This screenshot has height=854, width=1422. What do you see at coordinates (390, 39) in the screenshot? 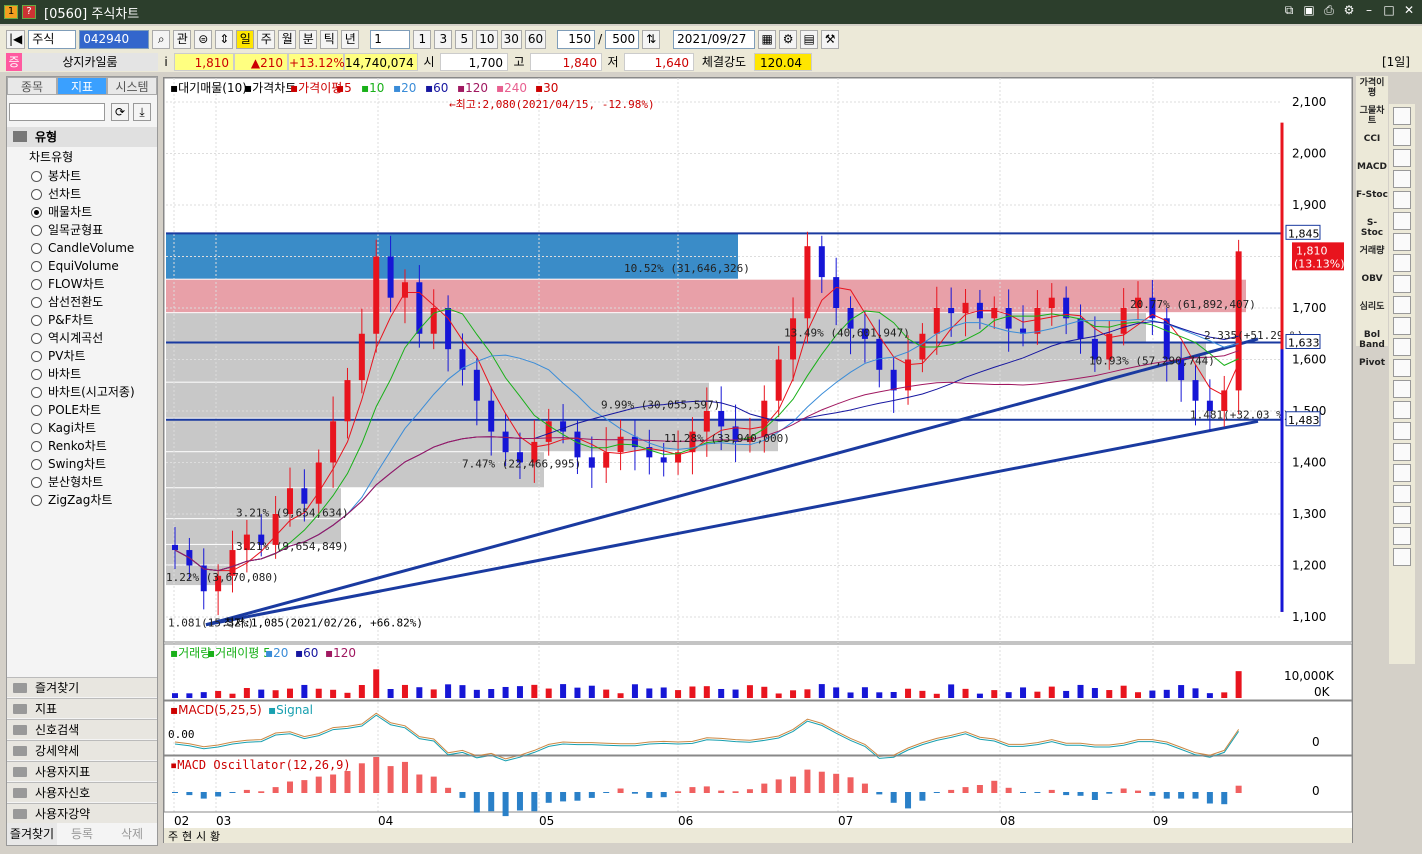
I see `interval-select: 1` at bounding box center [390, 39].